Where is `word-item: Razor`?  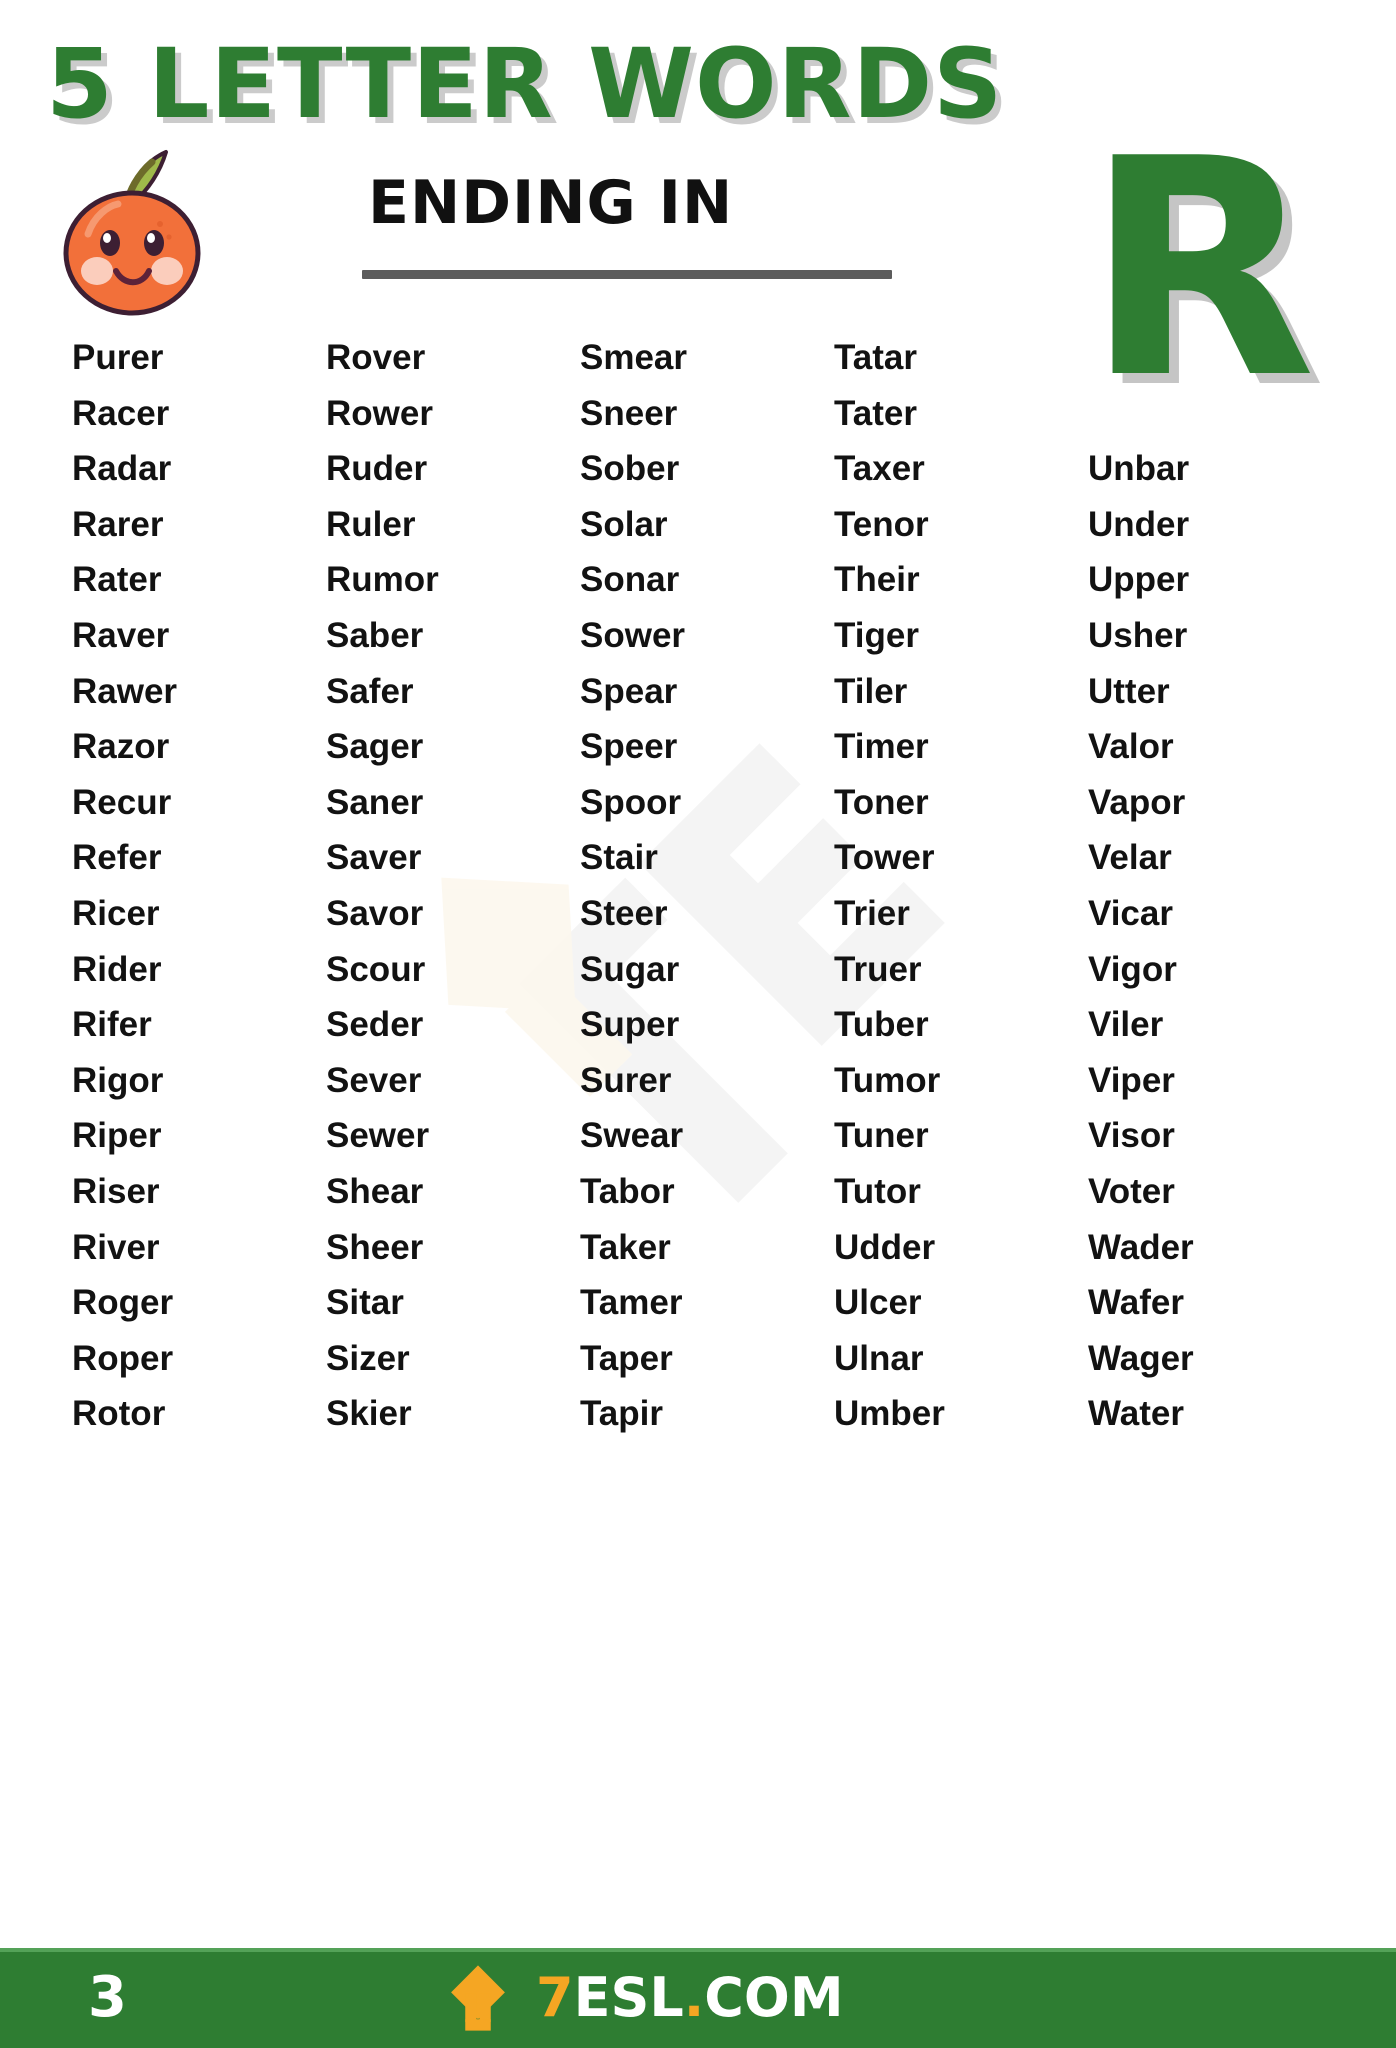 word-item: Razor is located at coordinates (121, 747).